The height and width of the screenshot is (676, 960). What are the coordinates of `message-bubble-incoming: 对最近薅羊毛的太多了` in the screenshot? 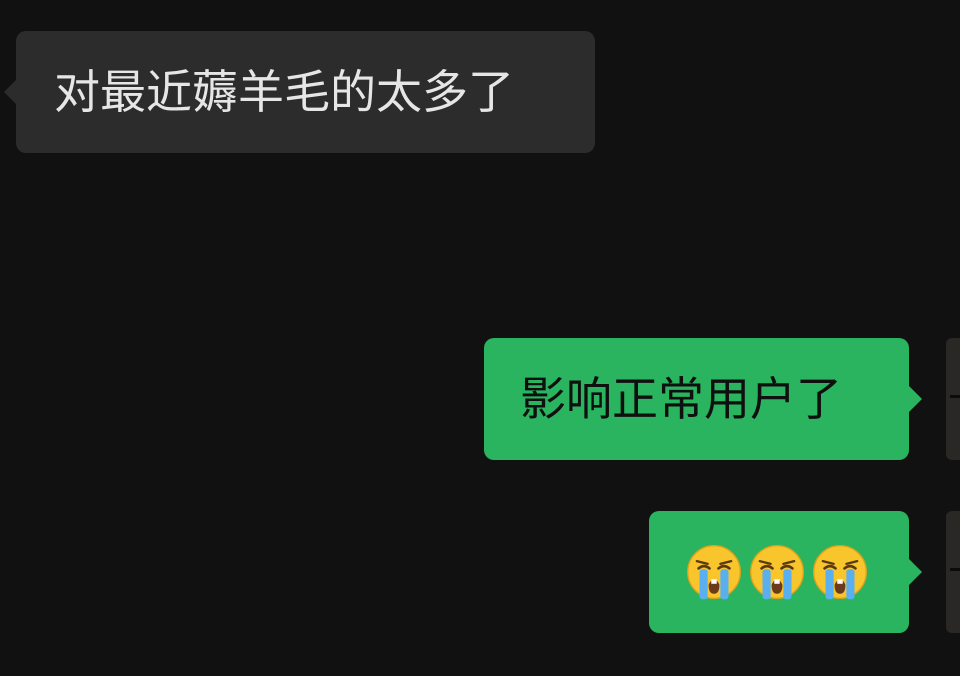 It's located at (299, 92).